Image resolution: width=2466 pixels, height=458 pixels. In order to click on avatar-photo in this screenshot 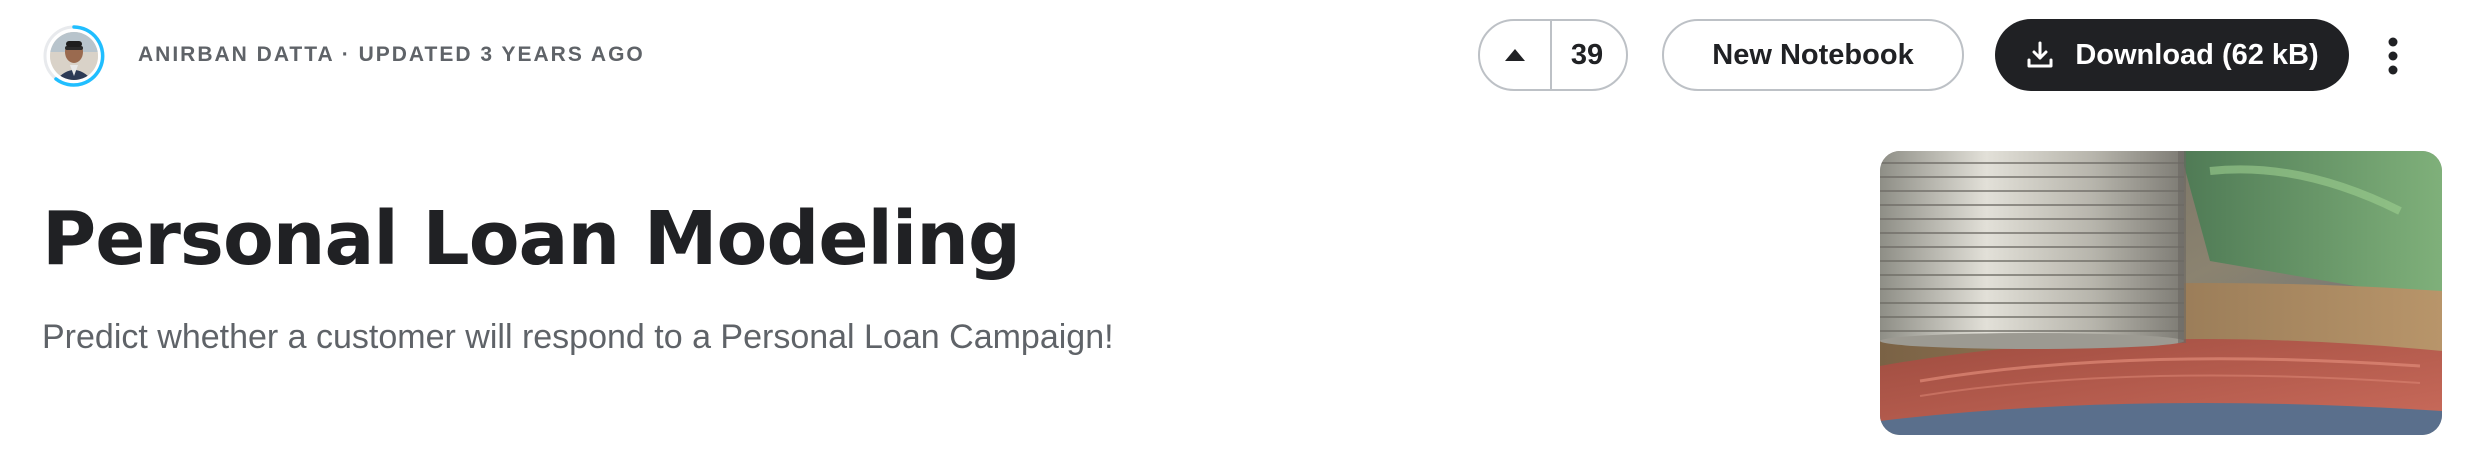, I will do `click(74, 56)`.